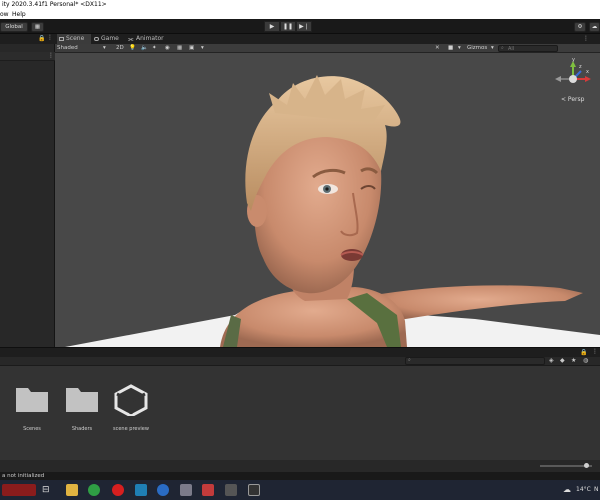 The width and height of the screenshot is (600, 500). What do you see at coordinates (120, 48) in the screenshot?
I see `toggle-2d-button: 2D` at bounding box center [120, 48].